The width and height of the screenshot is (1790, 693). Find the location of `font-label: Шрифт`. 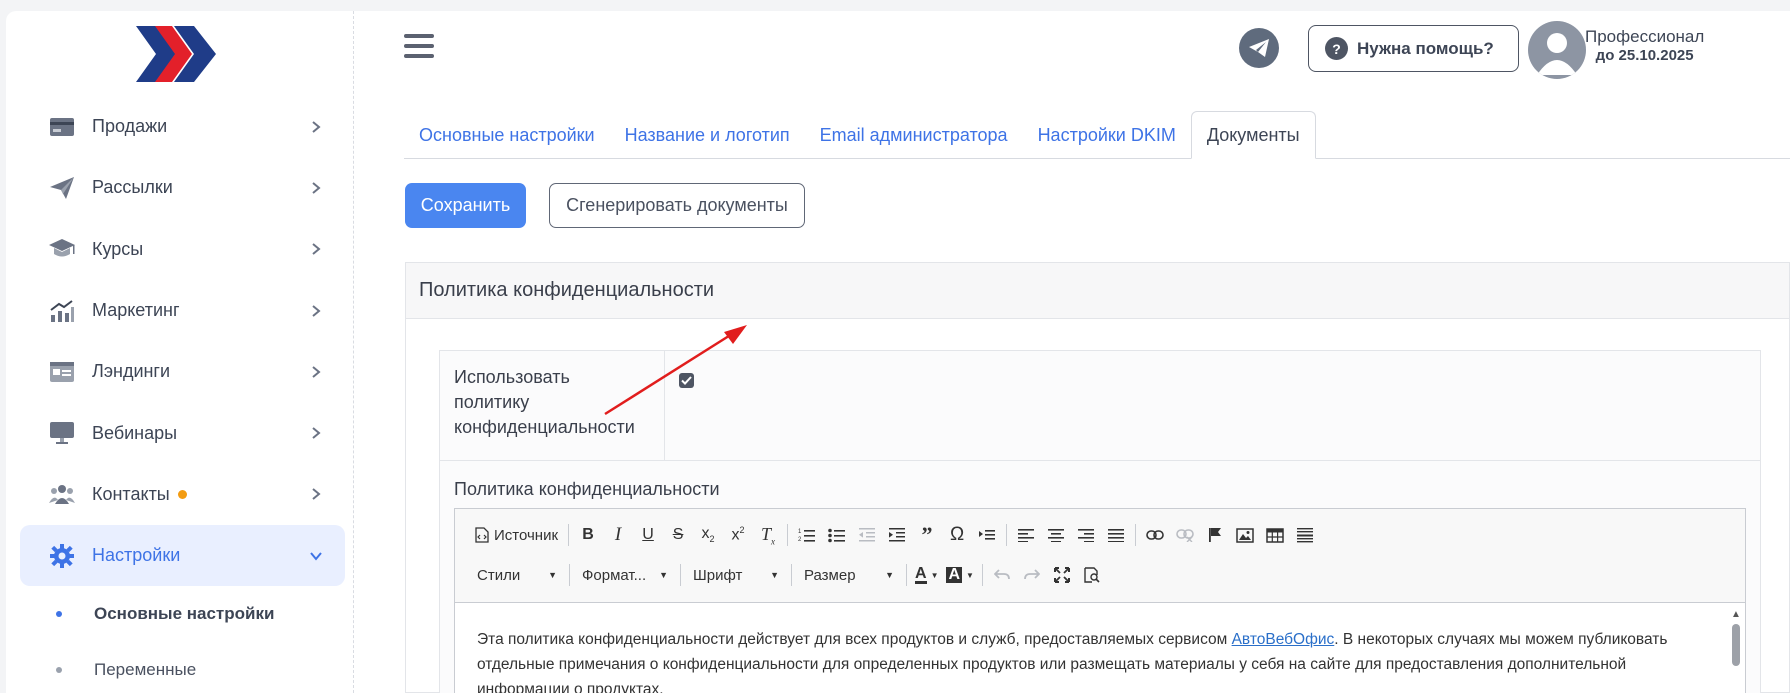

font-label: Шрифт is located at coordinates (718, 575).